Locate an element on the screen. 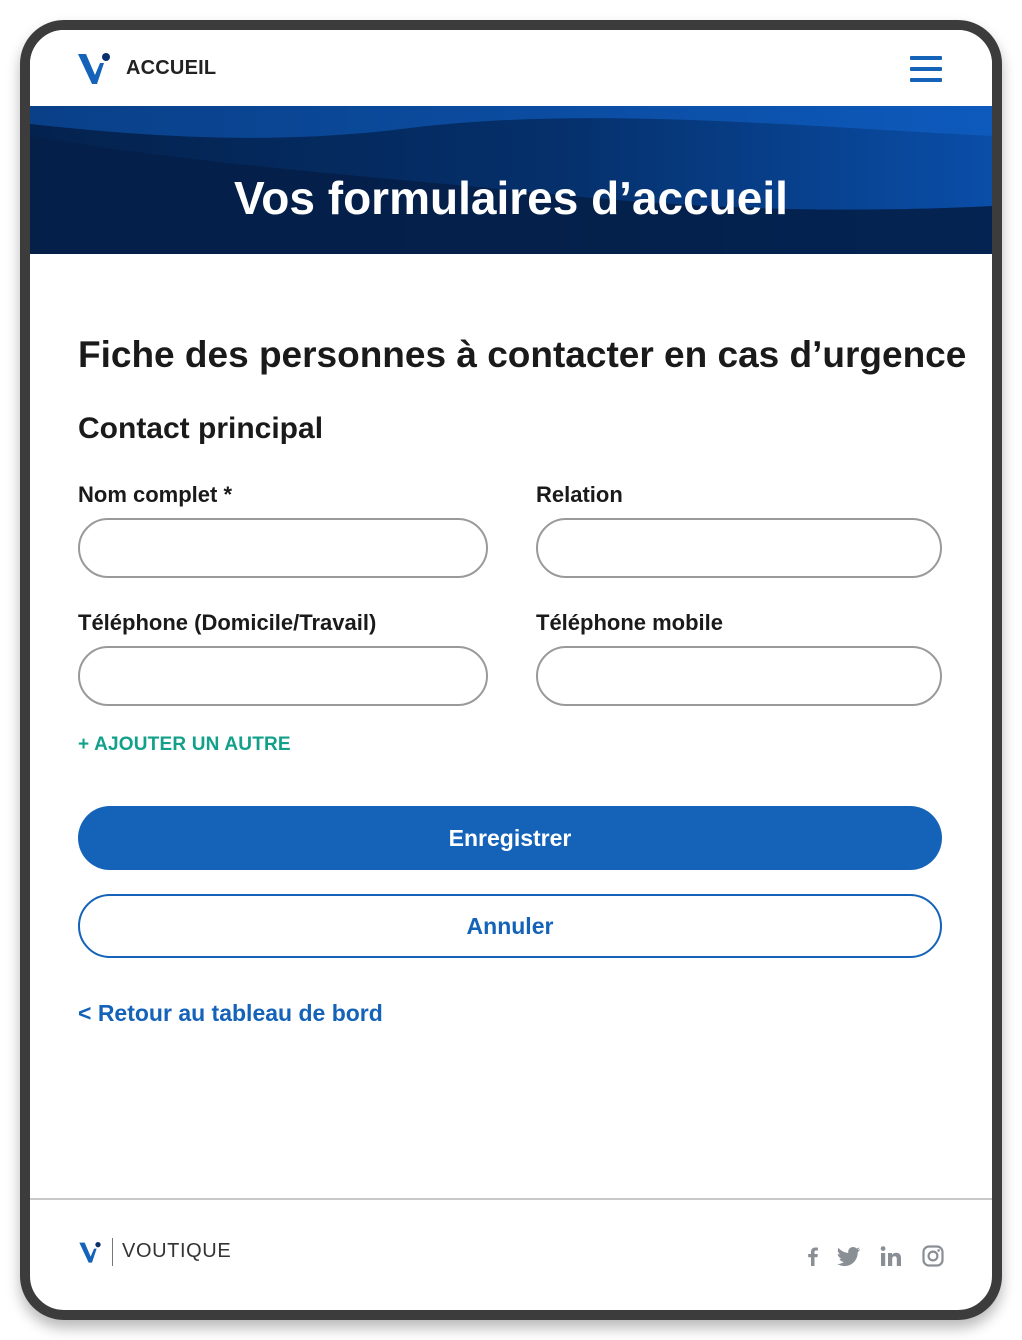  full-name-label: Nom complet * is located at coordinates (155, 494).